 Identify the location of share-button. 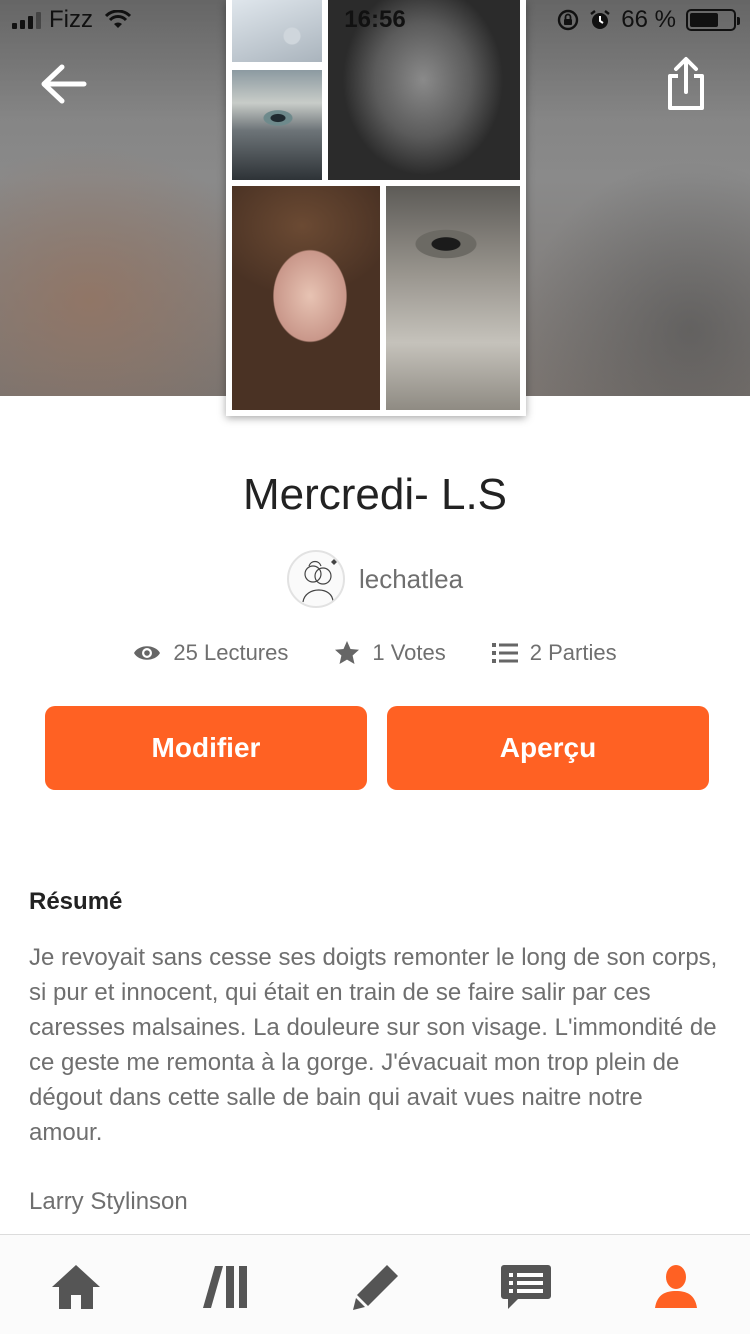
(686, 84).